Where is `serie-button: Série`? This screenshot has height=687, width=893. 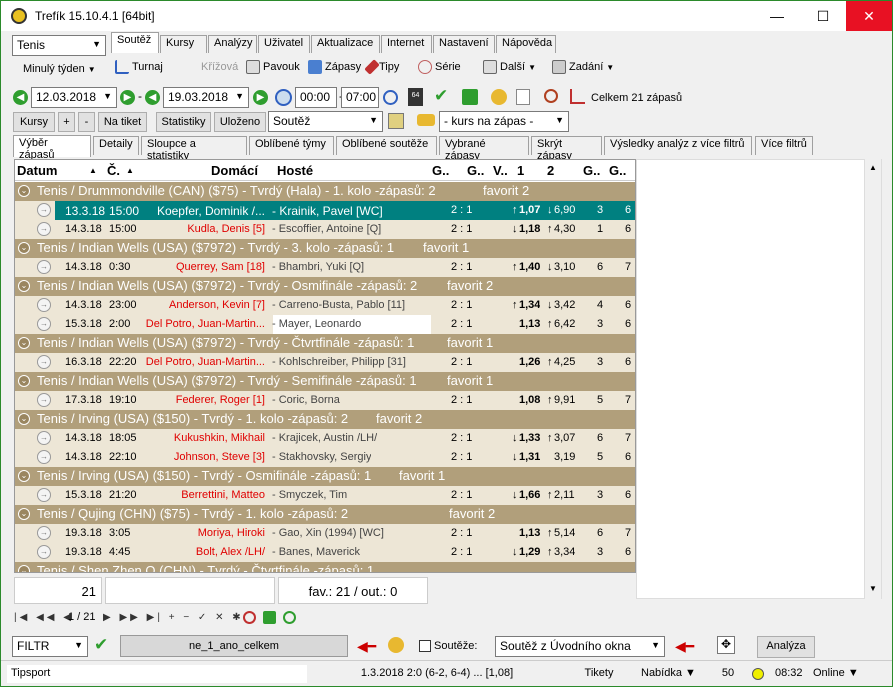 serie-button: Série is located at coordinates (439, 67).